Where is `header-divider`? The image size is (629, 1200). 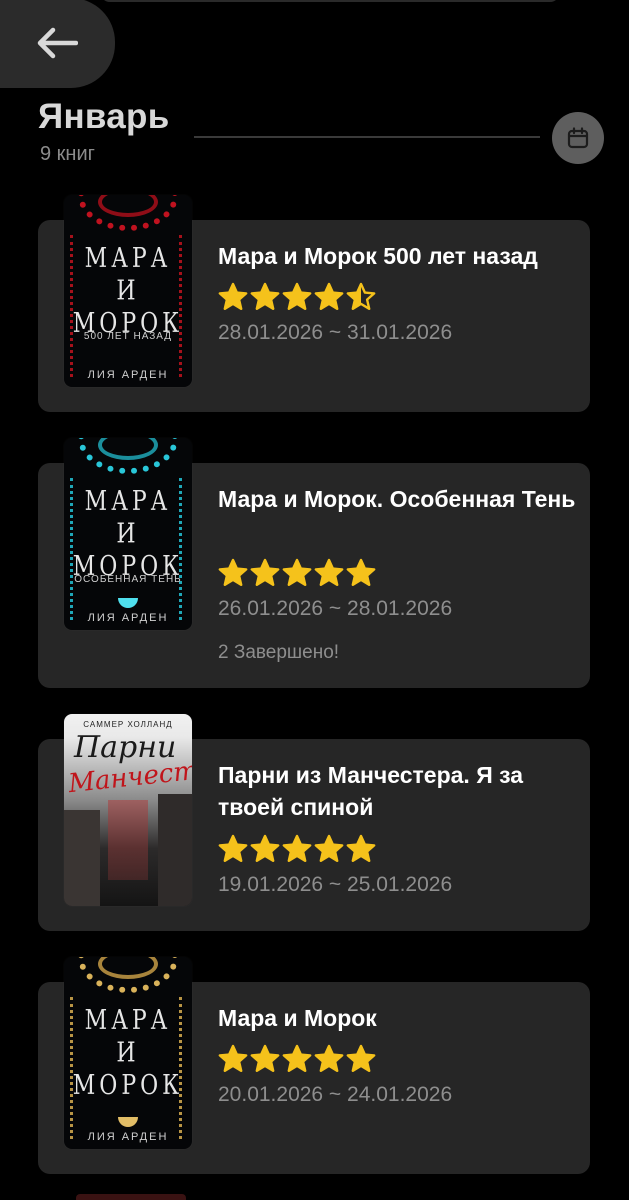 header-divider is located at coordinates (367, 137).